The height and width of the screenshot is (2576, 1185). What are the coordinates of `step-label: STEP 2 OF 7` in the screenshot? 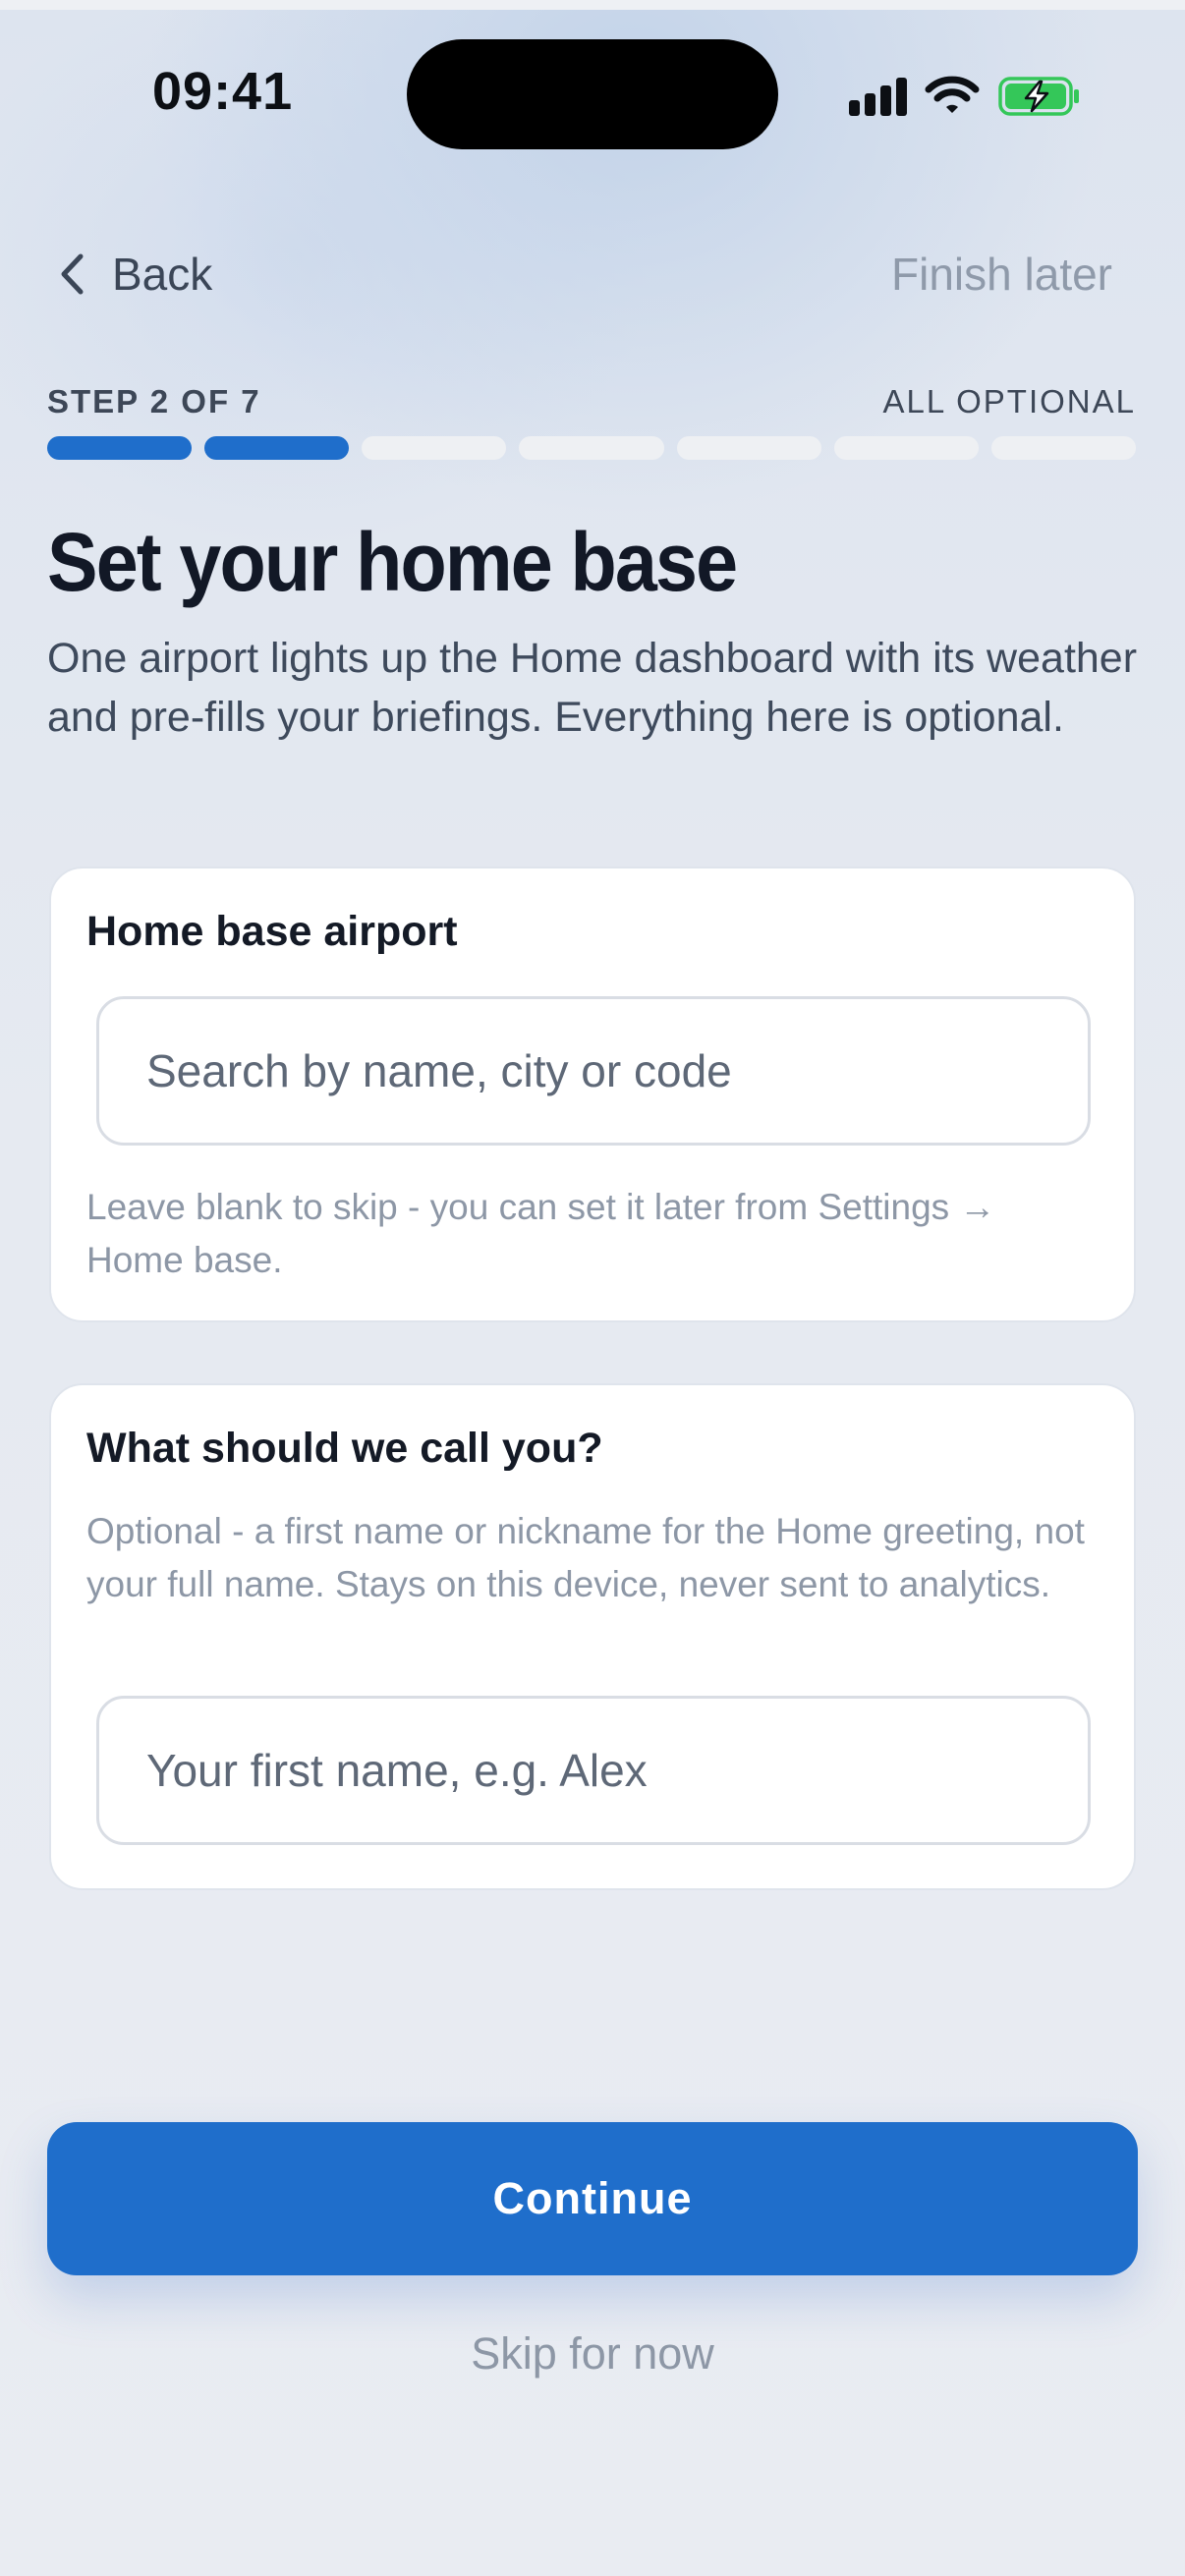 It's located at (154, 401).